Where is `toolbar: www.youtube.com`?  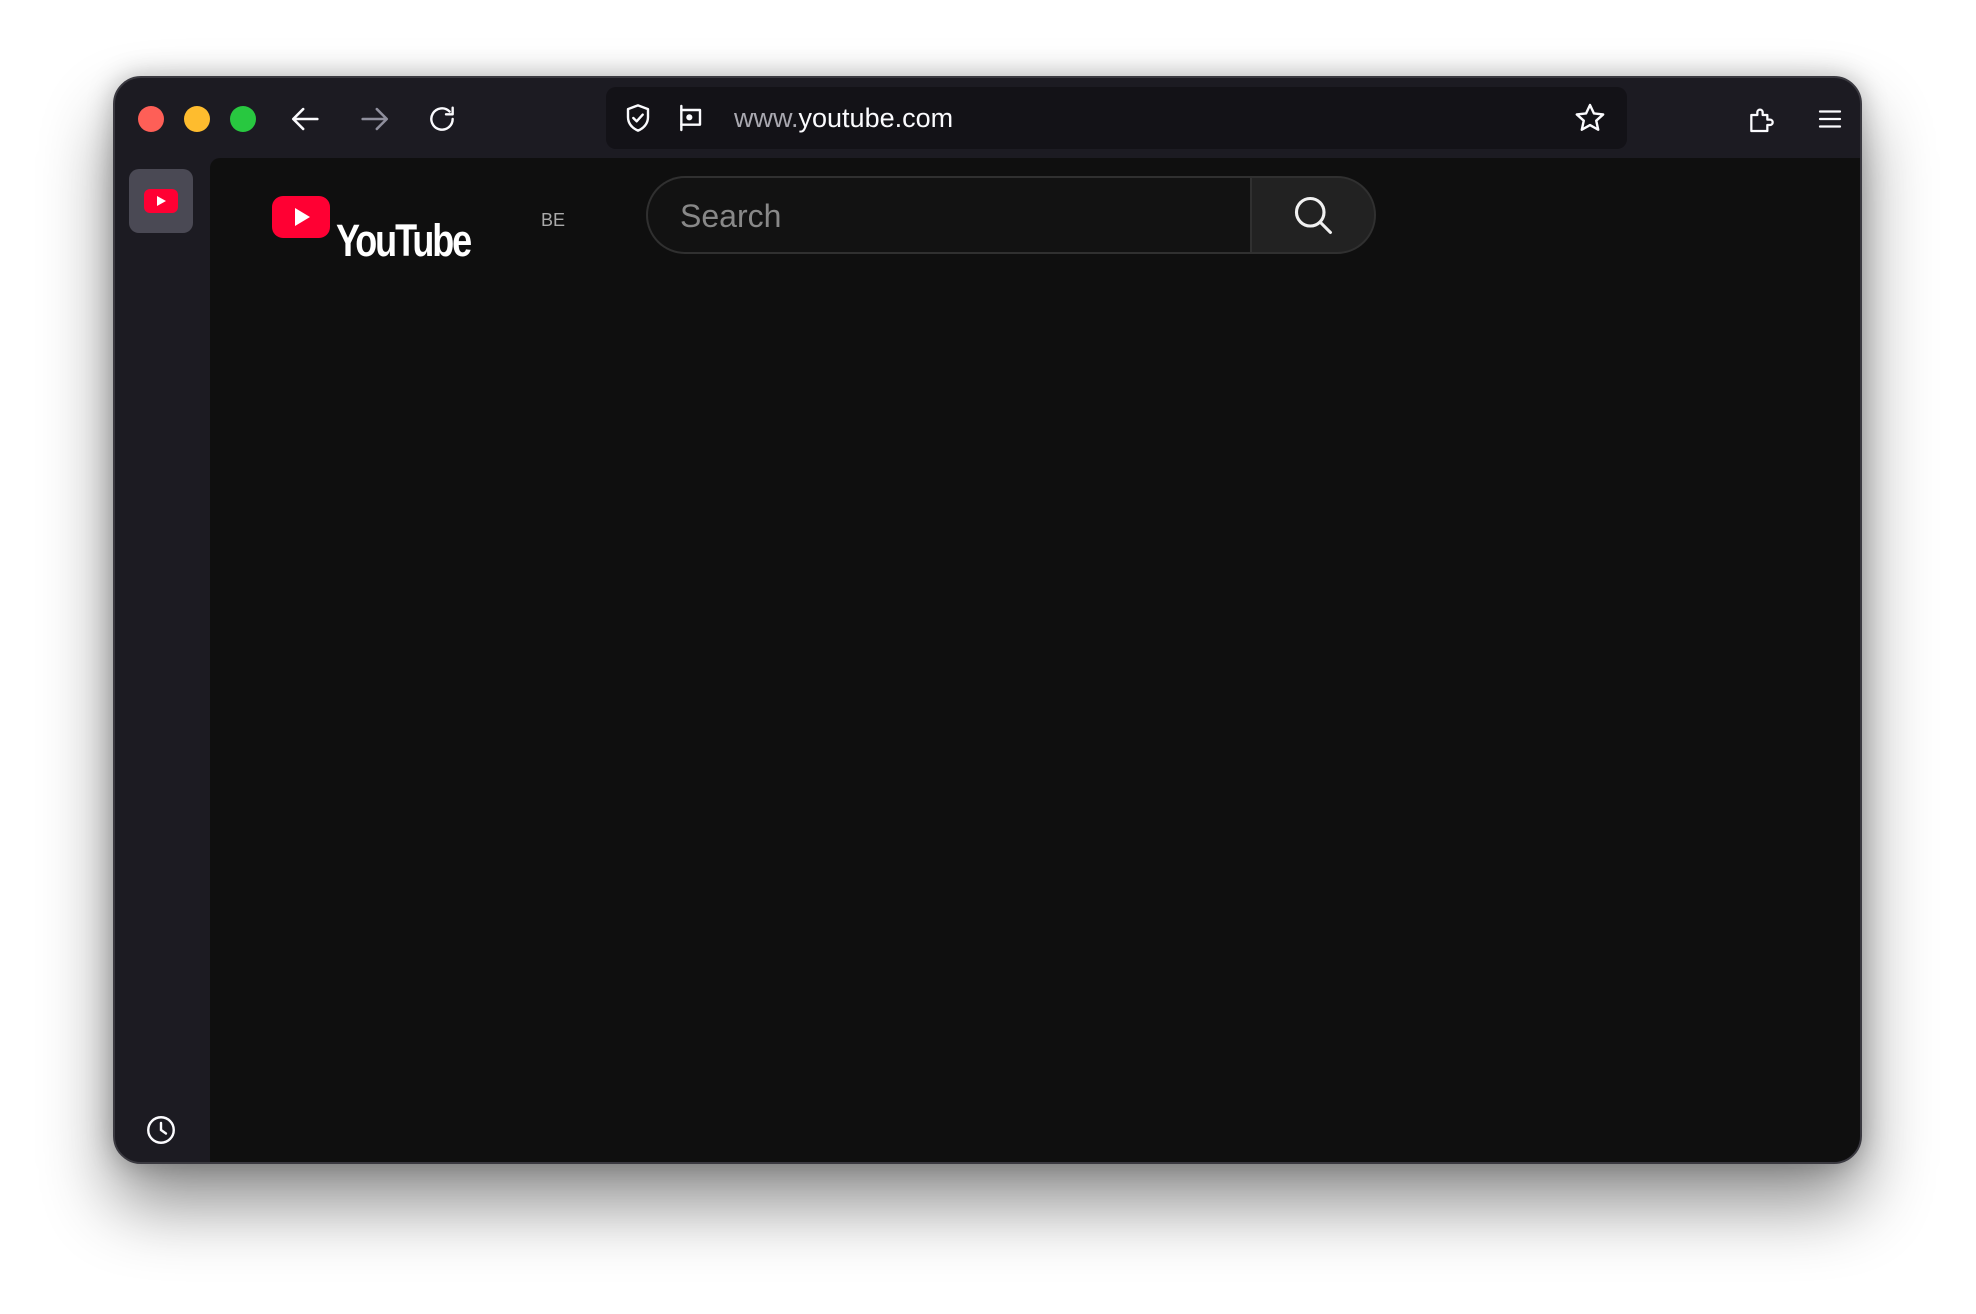
toolbar: www.youtube.com is located at coordinates (987, 118).